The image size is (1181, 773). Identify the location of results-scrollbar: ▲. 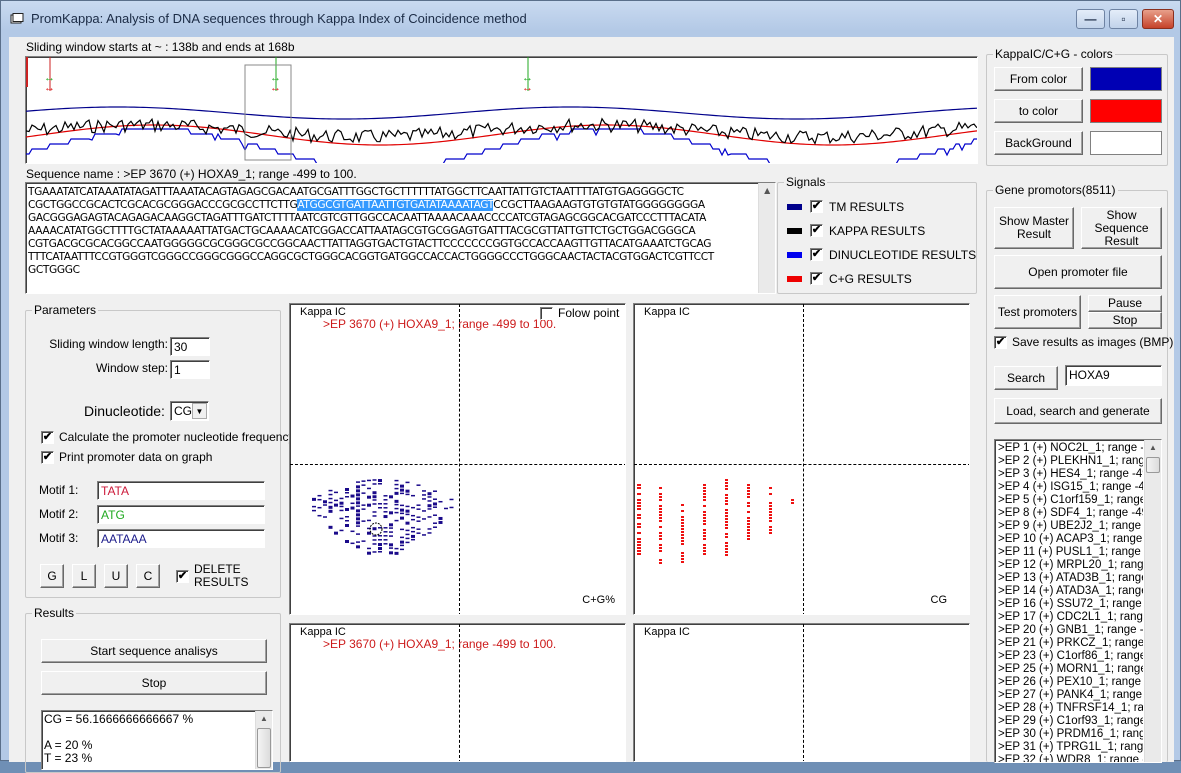
(263, 740).